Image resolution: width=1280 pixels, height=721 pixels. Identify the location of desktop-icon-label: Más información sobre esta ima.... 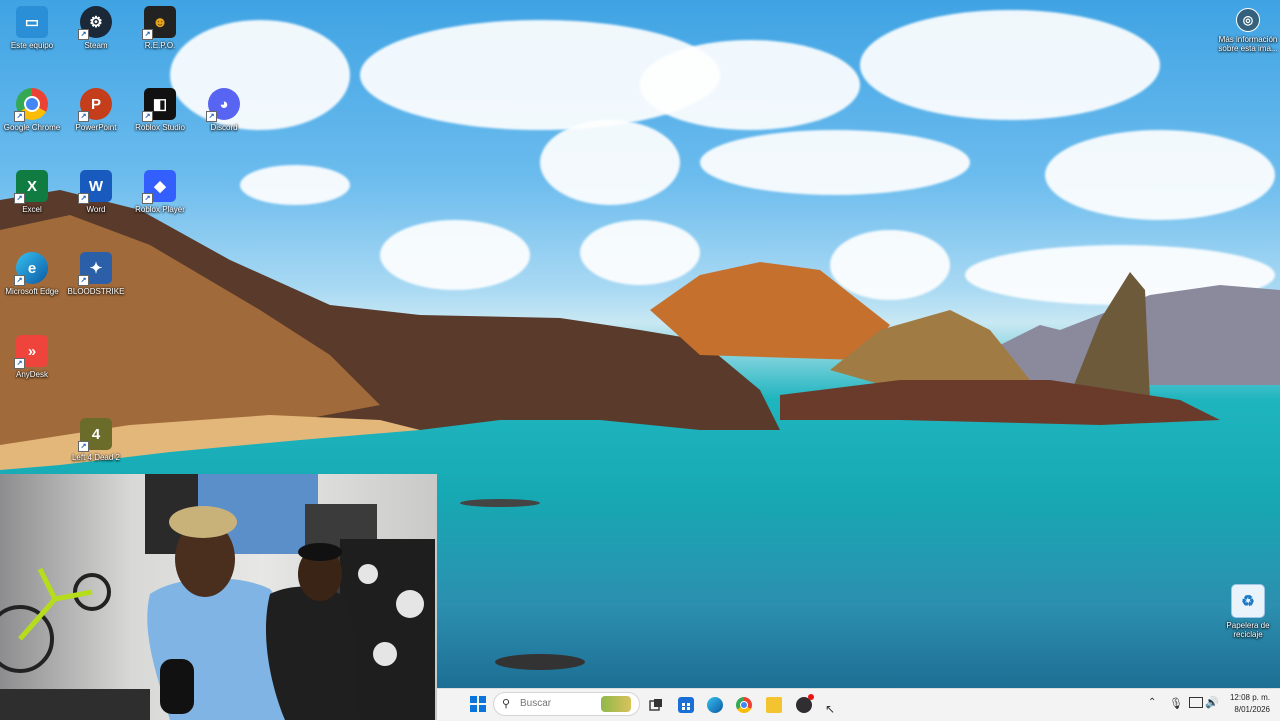
(1248, 44).